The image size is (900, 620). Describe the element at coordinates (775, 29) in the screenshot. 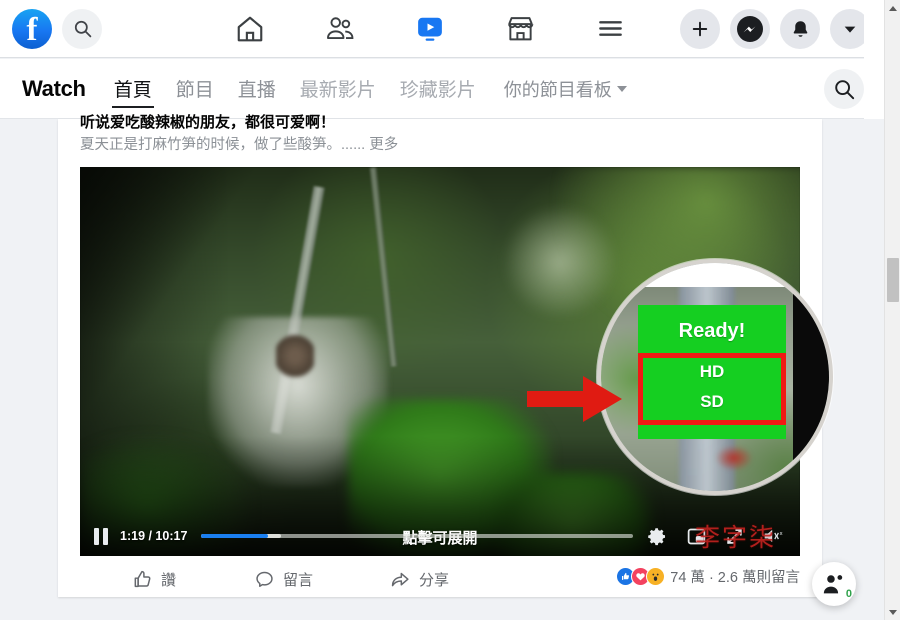

I see `header-action-buttons` at that location.